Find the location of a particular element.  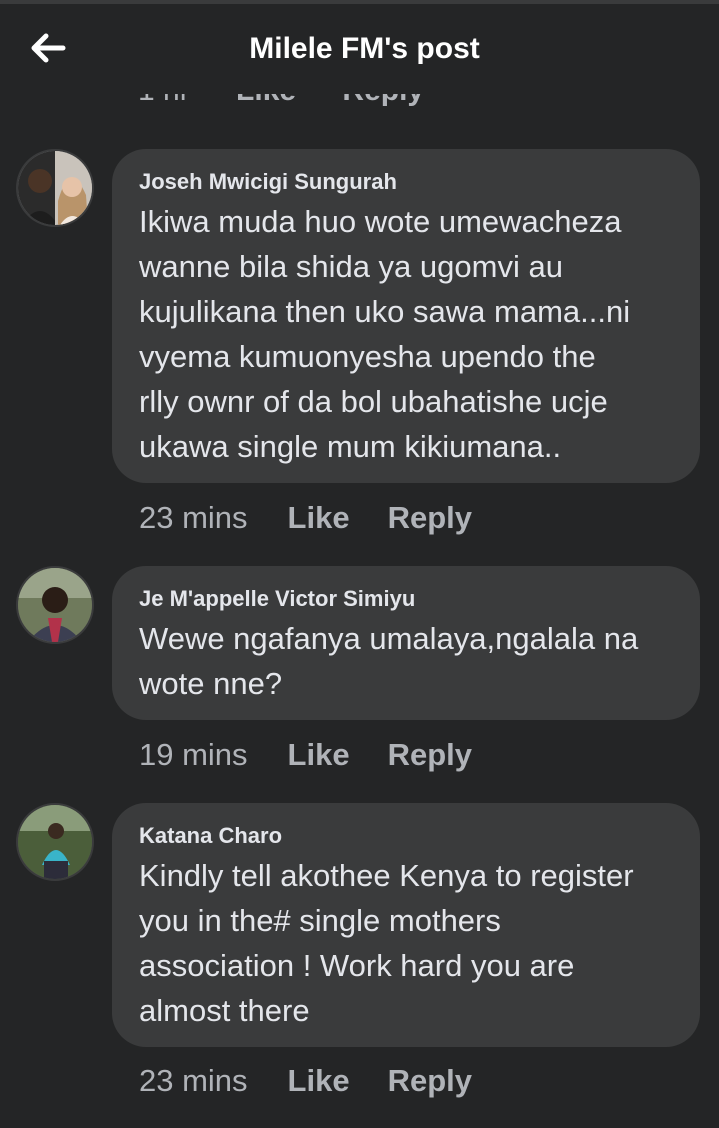

comment-line: association ! Work hard you are is located at coordinates (357, 965).